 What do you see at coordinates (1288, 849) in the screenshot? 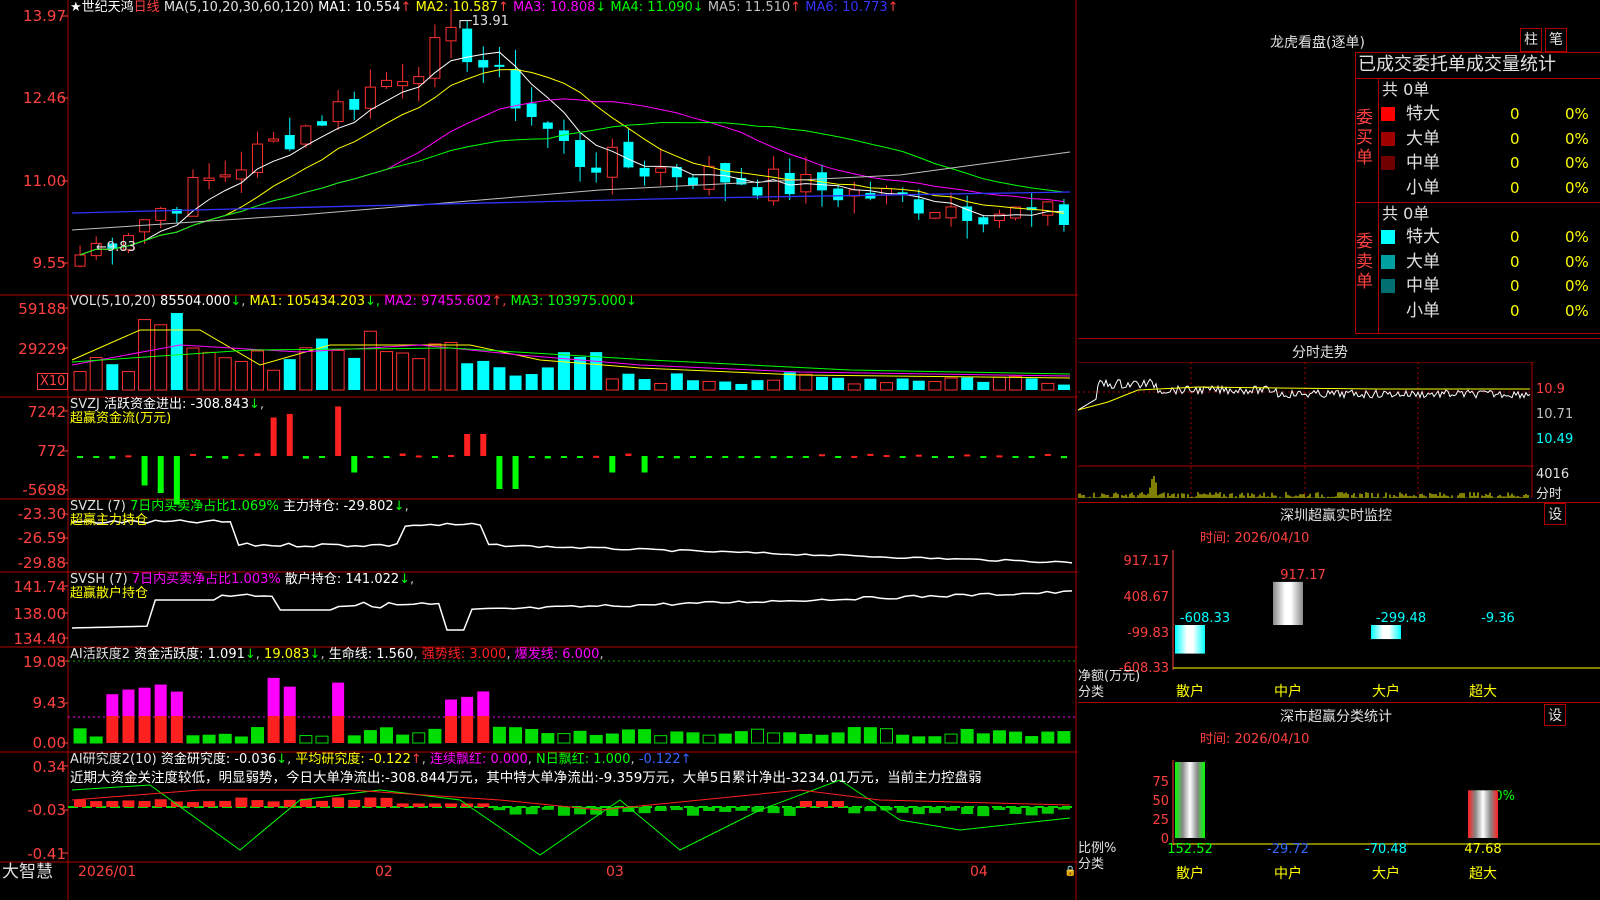
I see `bar-value-label: -29.72` at bounding box center [1288, 849].